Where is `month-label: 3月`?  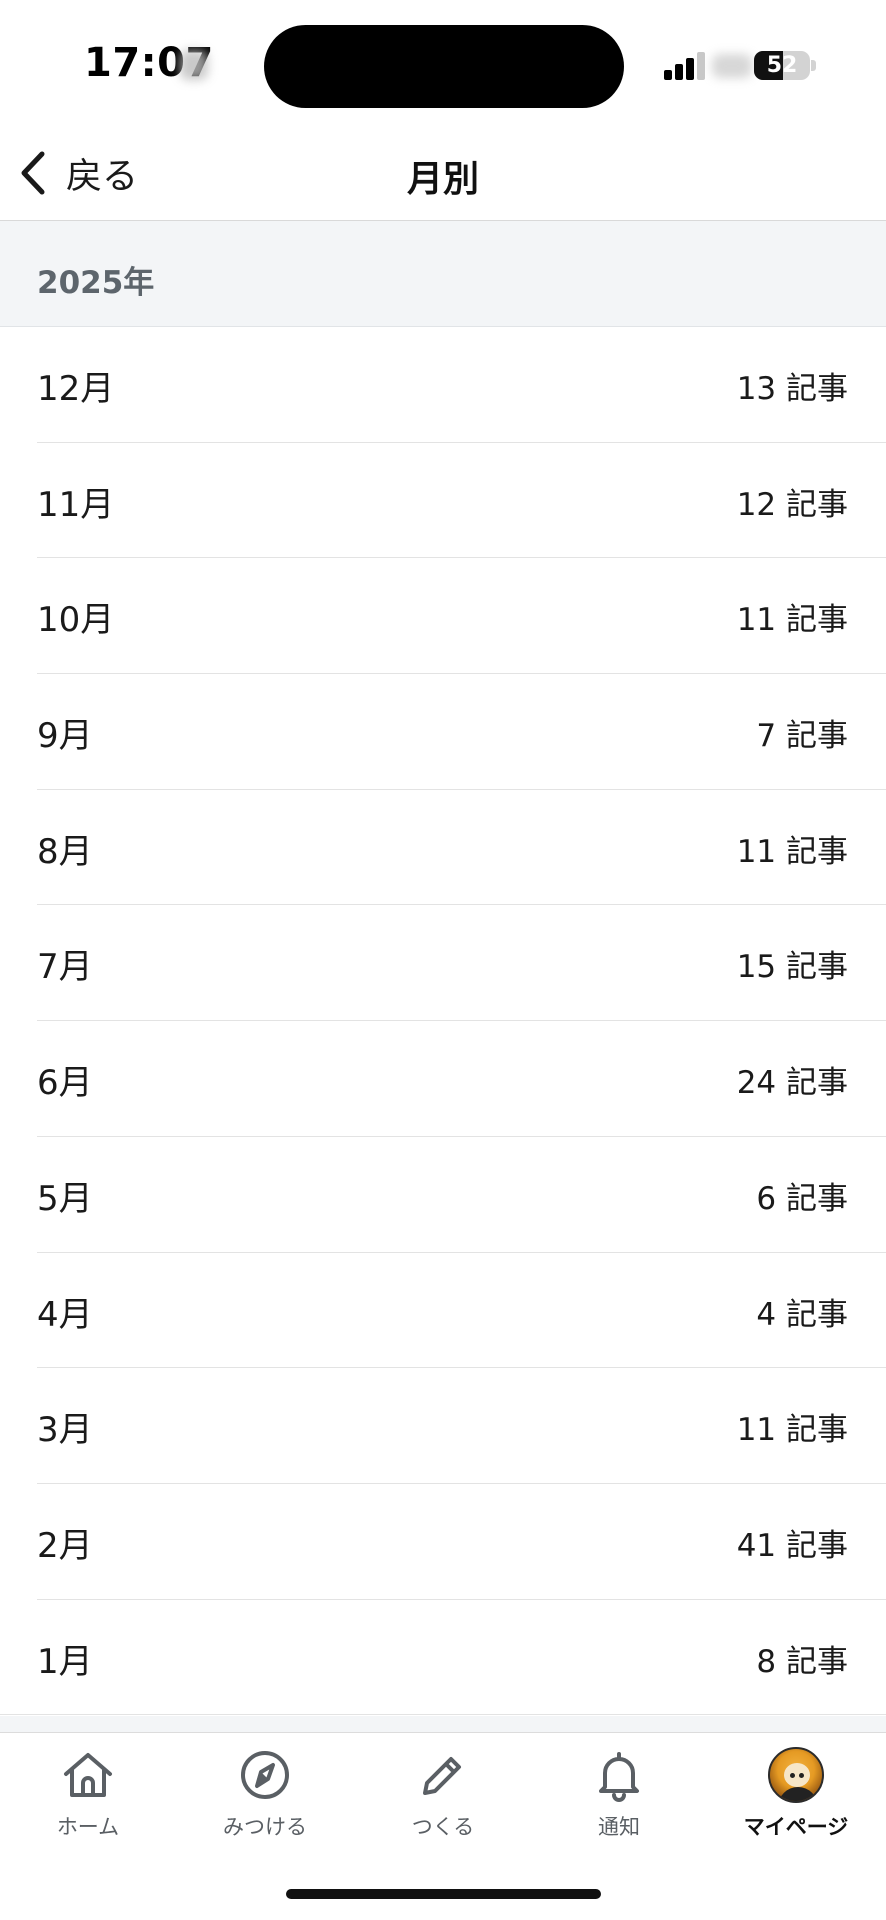 month-label: 3月 is located at coordinates (65, 1430).